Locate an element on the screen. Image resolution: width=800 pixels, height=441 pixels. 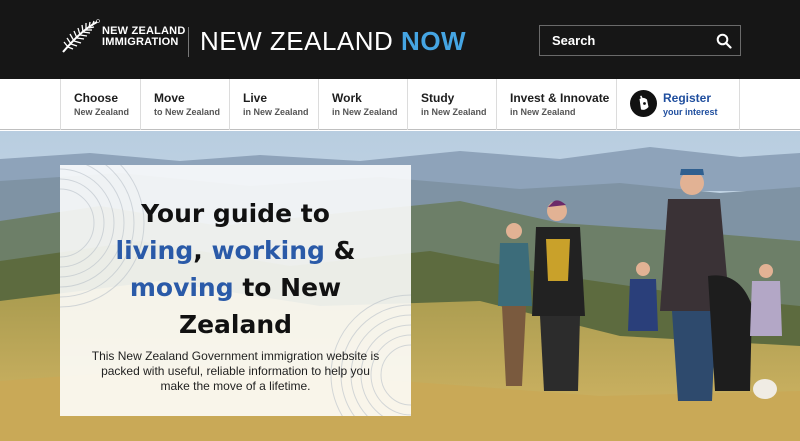
nav-item-work: Work in New Zealand is located at coordinates (362, 104).